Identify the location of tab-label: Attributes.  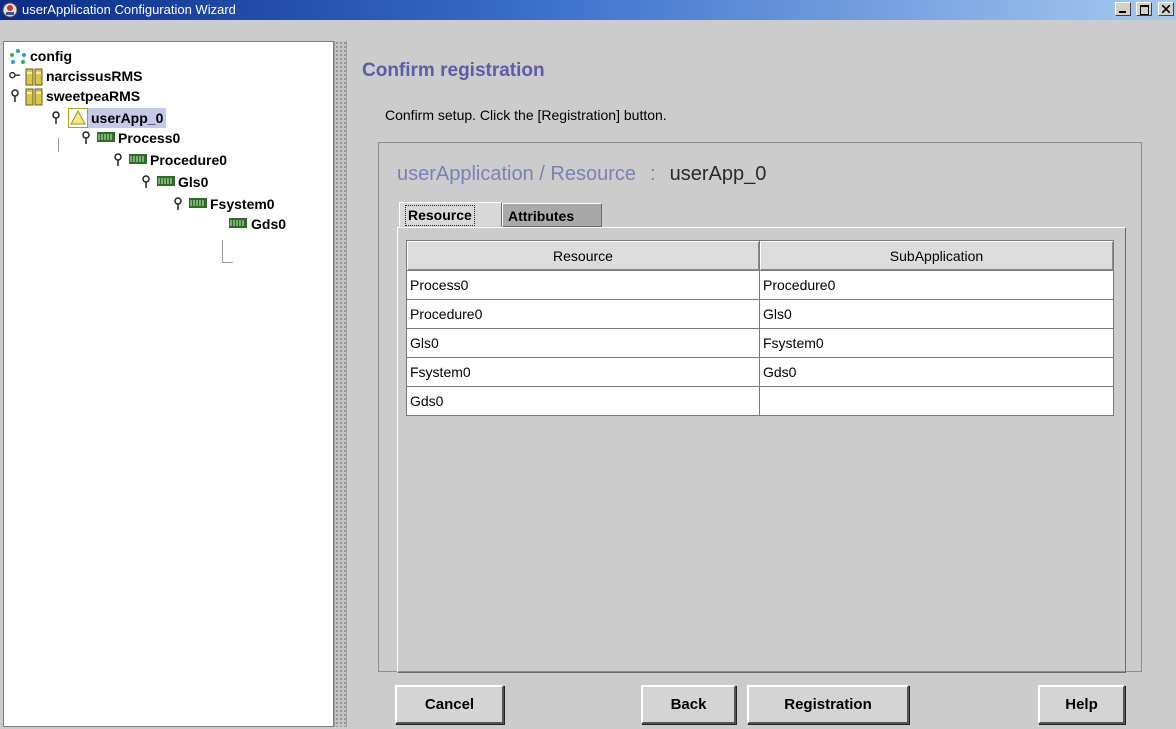
(541, 216).